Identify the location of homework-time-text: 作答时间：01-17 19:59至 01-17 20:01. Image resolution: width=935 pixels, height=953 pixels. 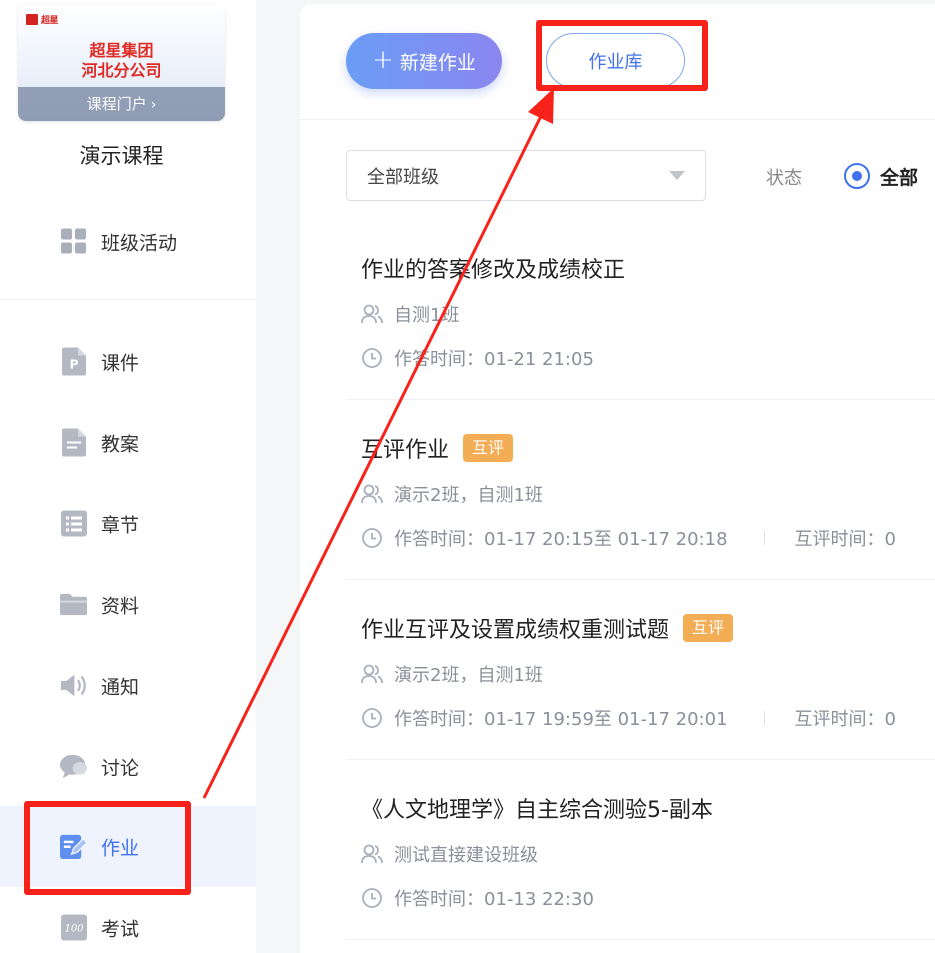
(561, 719).